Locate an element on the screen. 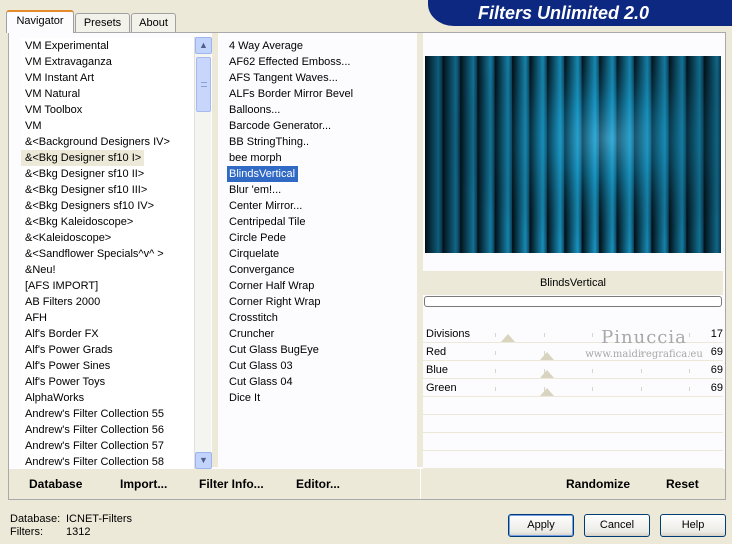 This screenshot has height=544, width=732. category-item: Alf's Power Toys is located at coordinates (64, 382).